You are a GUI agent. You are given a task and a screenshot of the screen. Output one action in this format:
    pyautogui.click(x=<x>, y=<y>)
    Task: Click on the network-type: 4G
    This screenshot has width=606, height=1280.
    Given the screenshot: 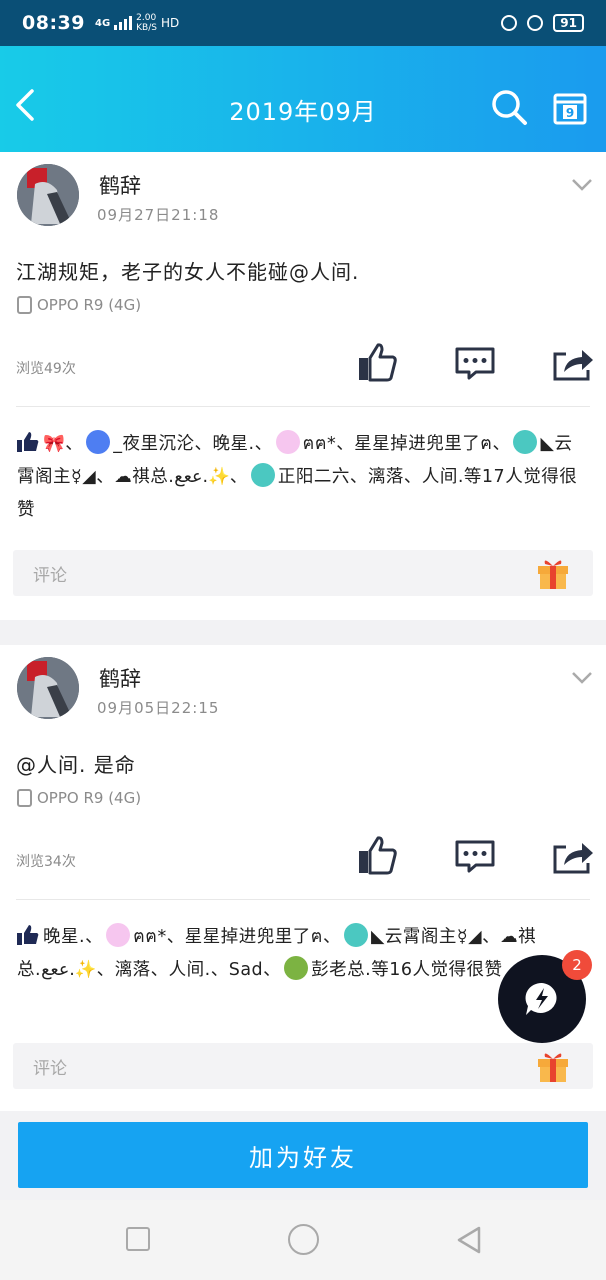 What is the action you would take?
    pyautogui.click(x=102, y=23)
    